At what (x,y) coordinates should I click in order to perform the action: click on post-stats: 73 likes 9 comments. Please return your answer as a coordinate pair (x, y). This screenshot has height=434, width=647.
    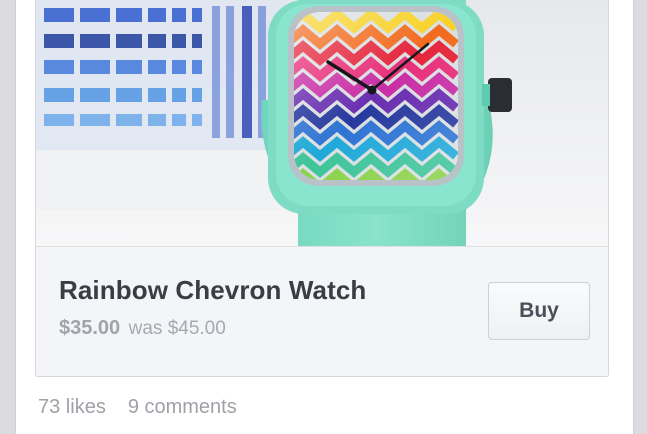
    Looking at the image, I should click on (137, 407).